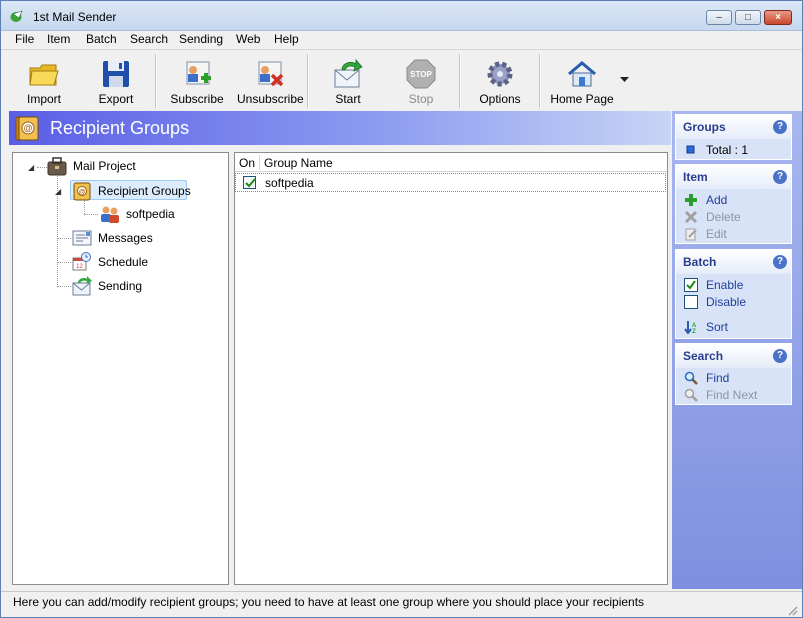  I want to click on tree-item-schedule: 12 Schedule, so click(121, 262).